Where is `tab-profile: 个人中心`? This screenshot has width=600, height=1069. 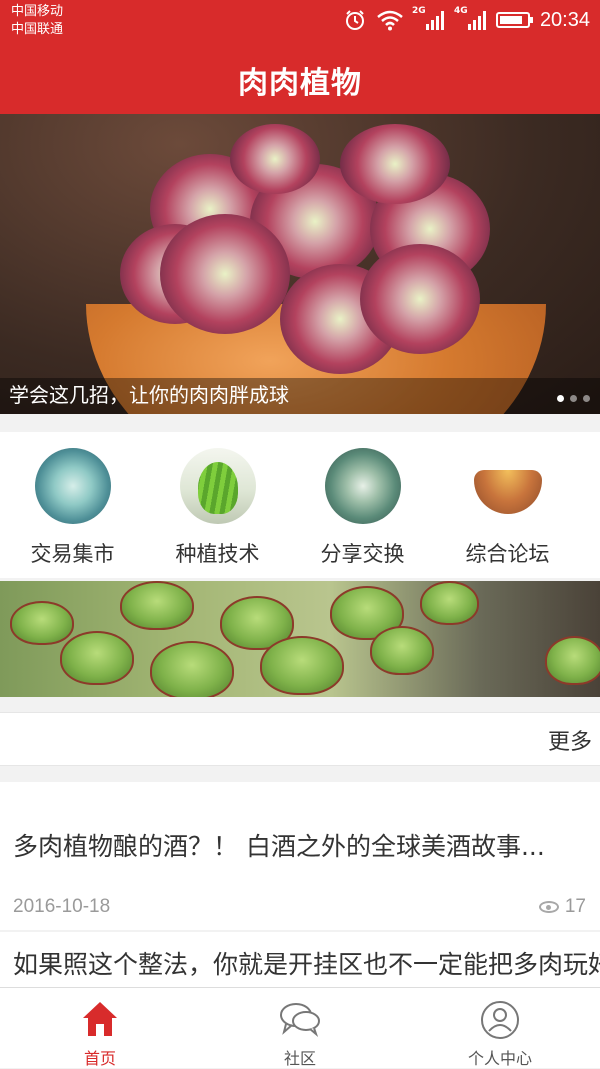
tab-profile: 个人中心 is located at coordinates (500, 1028).